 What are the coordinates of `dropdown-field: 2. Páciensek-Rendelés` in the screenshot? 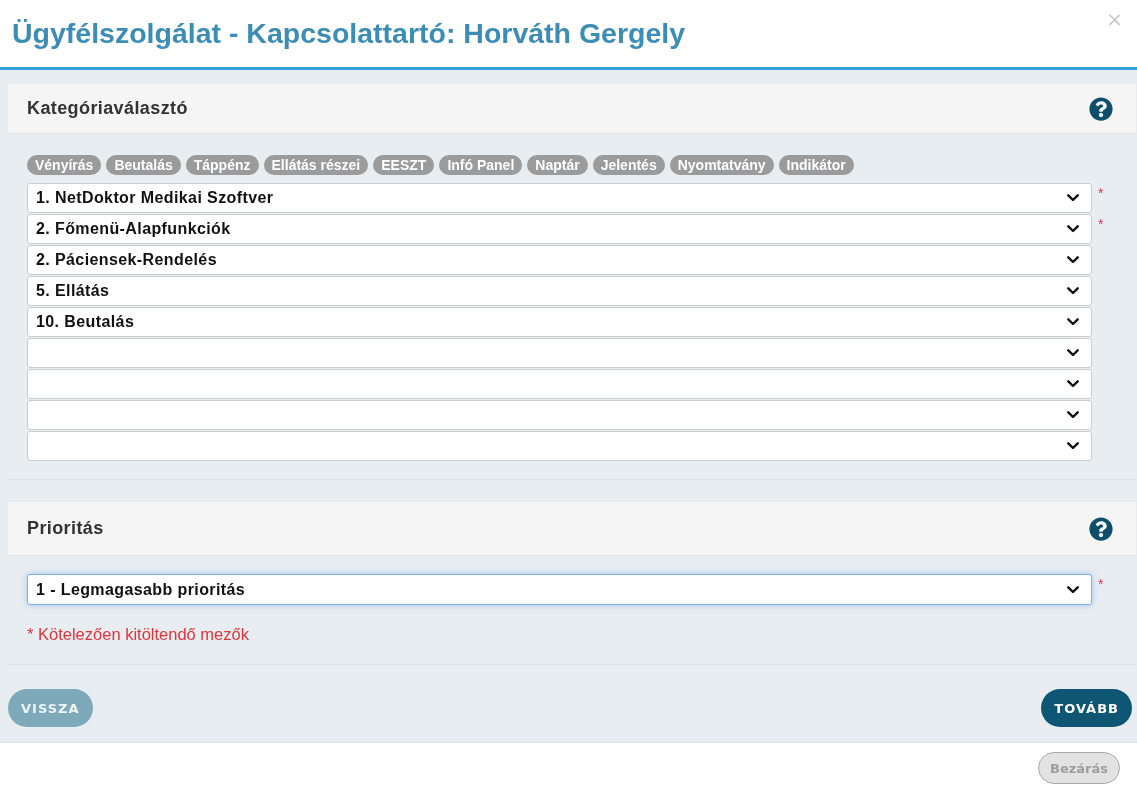 It's located at (559, 260).